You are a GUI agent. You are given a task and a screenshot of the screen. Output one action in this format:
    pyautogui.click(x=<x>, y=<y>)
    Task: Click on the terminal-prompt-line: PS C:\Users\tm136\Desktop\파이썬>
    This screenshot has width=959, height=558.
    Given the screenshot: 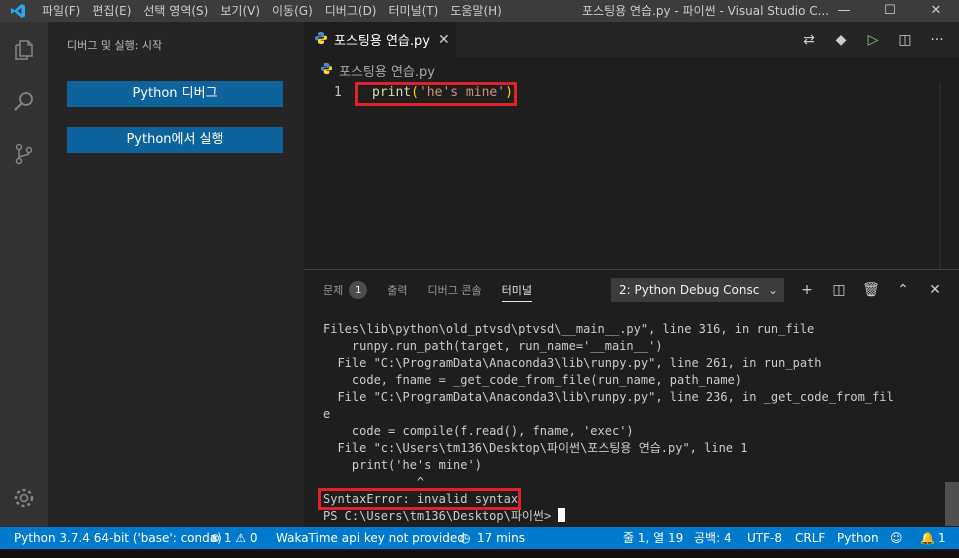 What is the action you would take?
    pyautogui.click(x=608, y=516)
    